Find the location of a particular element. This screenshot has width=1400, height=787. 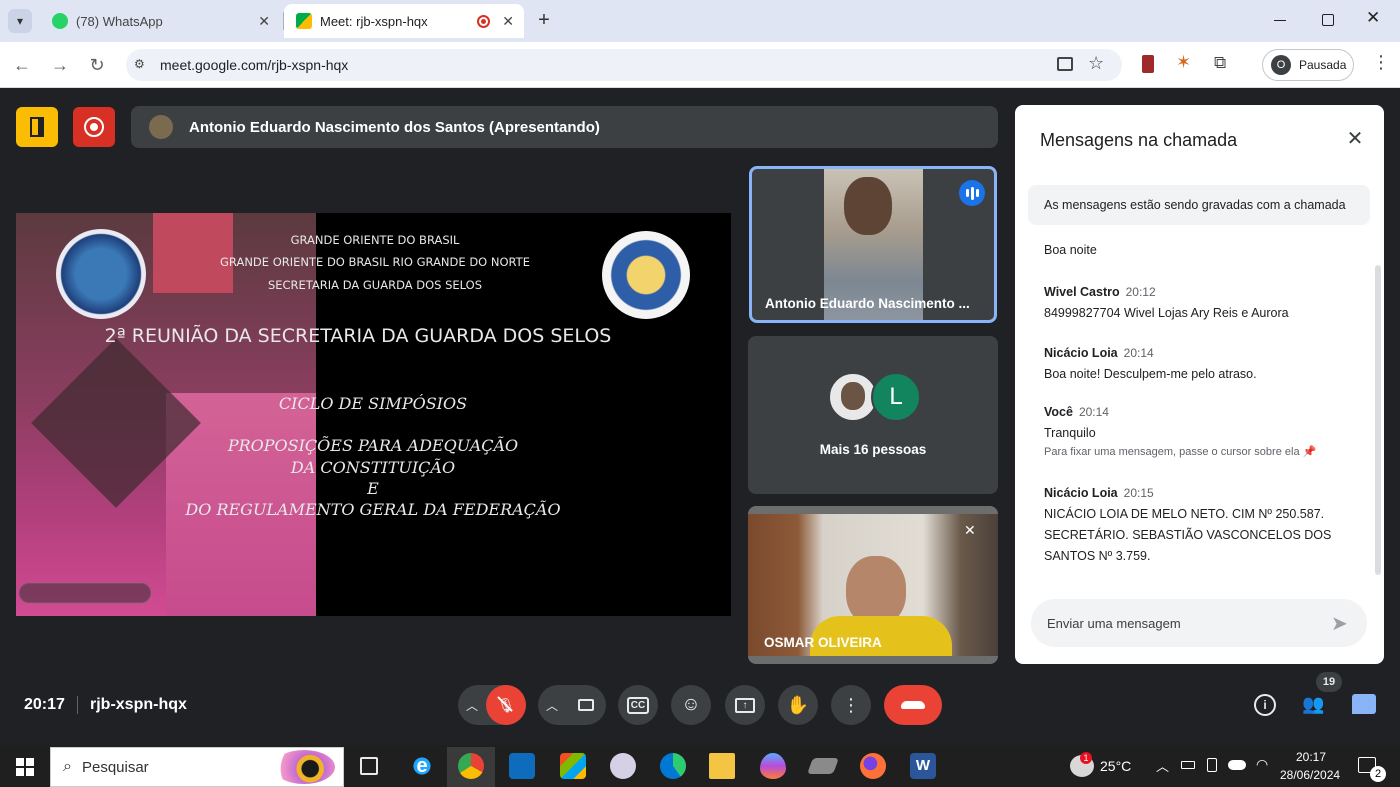

star-icon: ☆ is located at coordinates (1096, 63).